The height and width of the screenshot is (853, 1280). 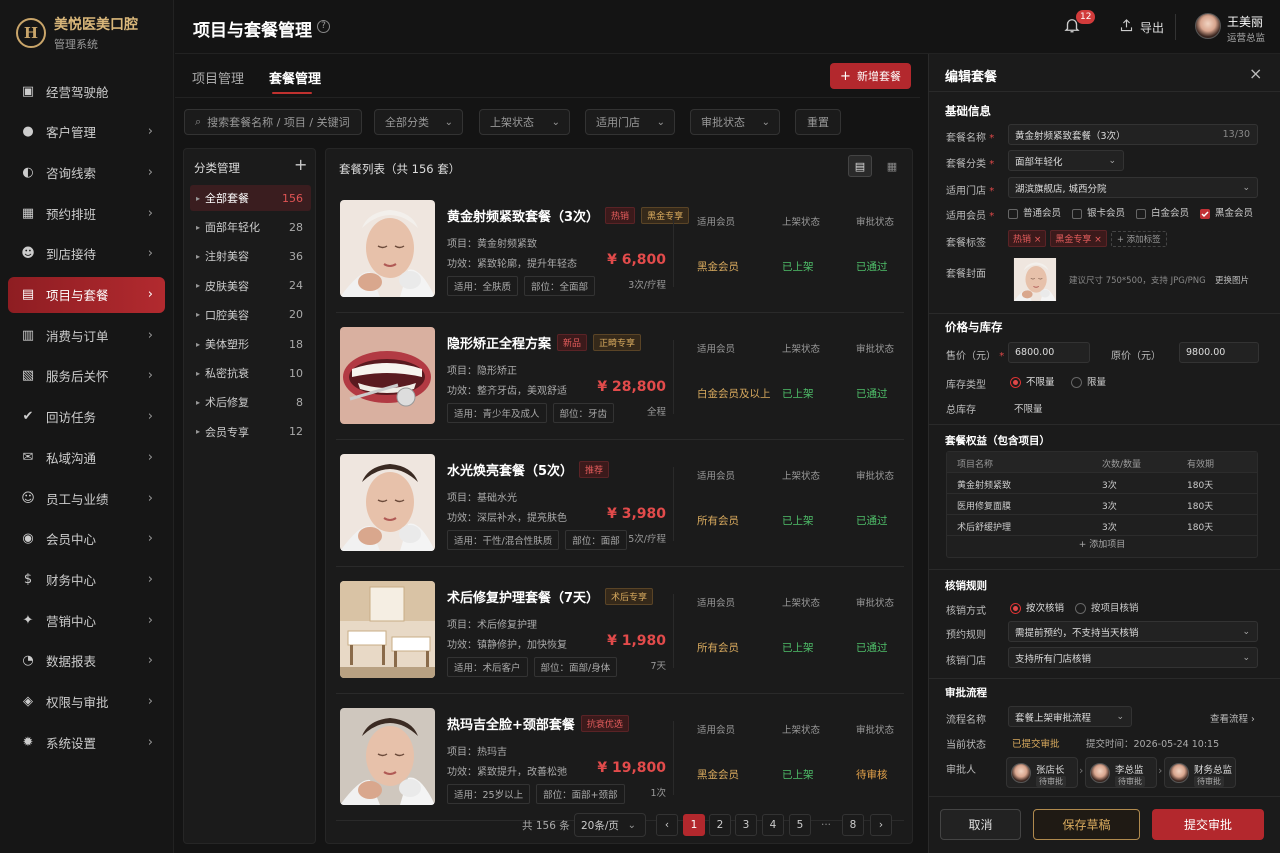 What do you see at coordinates (980, 824) in the screenshot?
I see `cancel-button: 取消` at bounding box center [980, 824].